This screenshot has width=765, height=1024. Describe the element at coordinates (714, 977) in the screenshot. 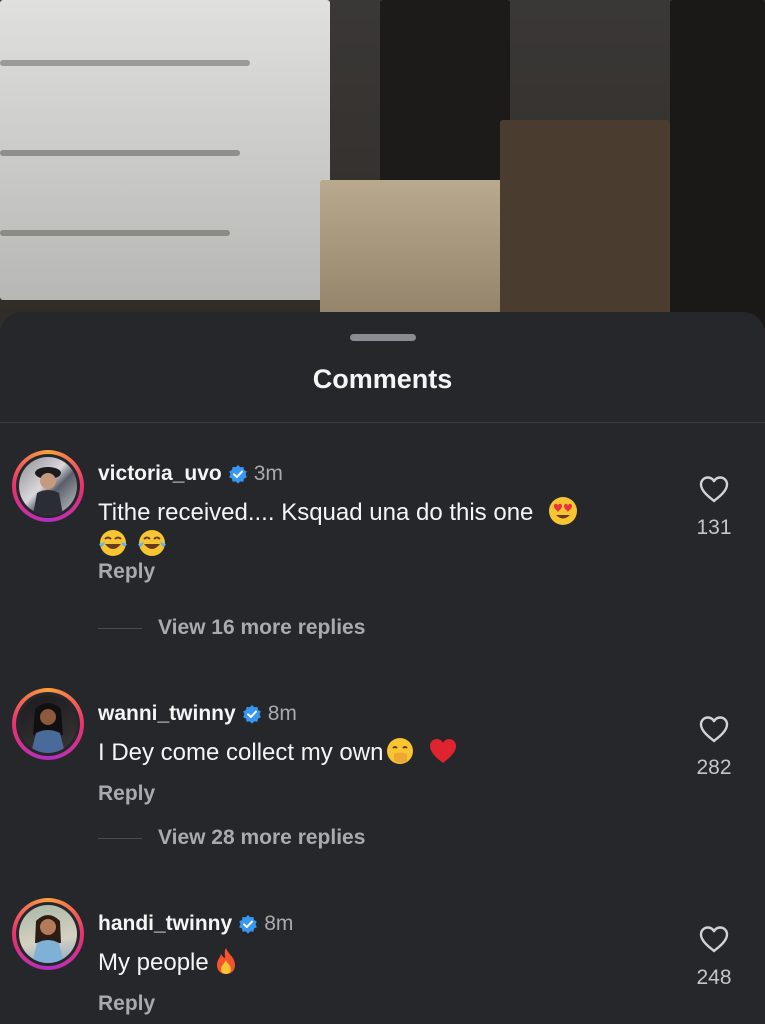

I see `like-count: 248` at that location.